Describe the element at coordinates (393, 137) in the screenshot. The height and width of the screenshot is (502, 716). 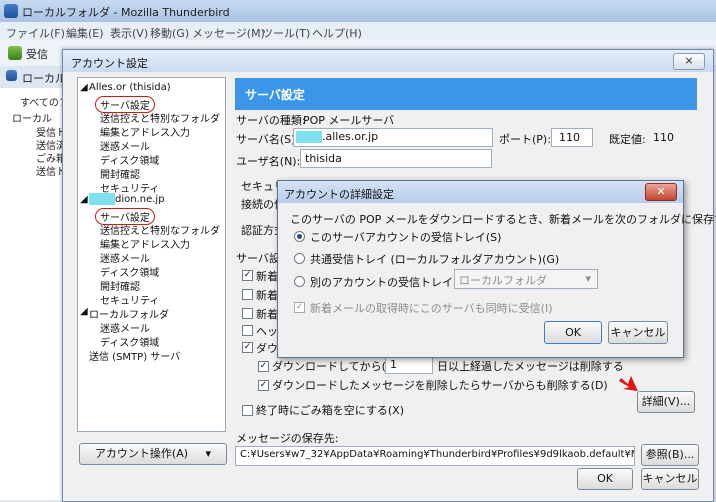
I see `server-name-field: .alles.or.jp` at that location.